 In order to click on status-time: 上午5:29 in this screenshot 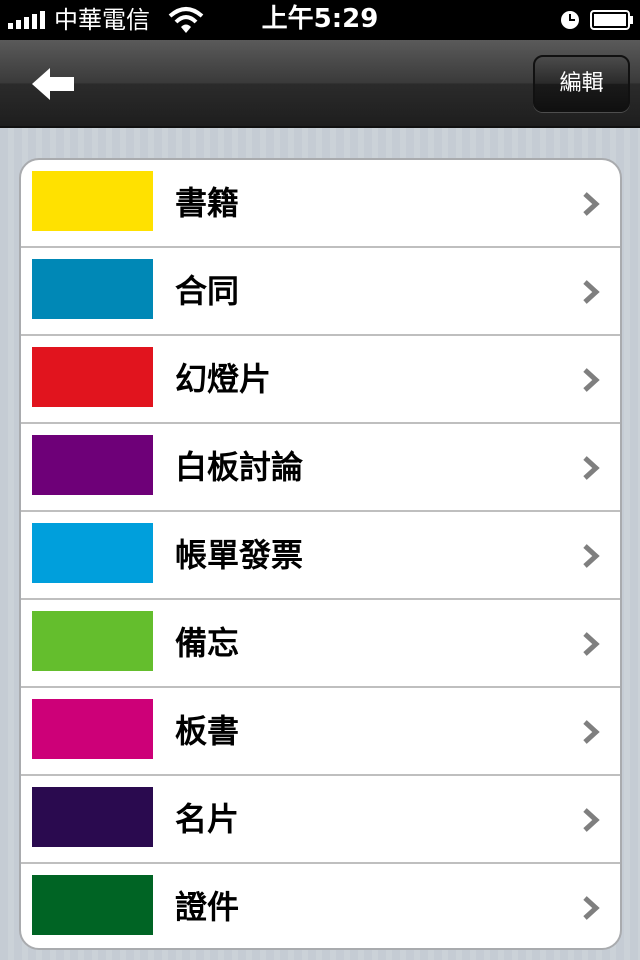, I will do `click(320, 19)`.